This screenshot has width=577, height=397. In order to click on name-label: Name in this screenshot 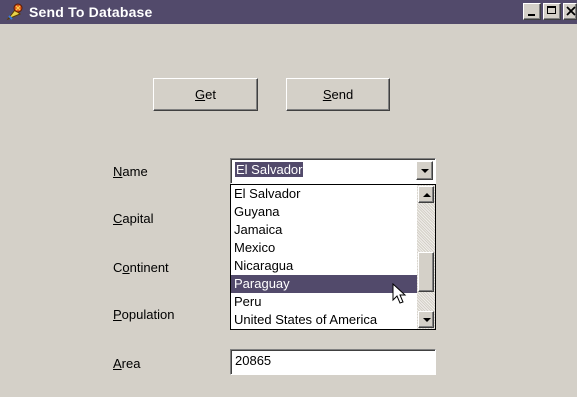, I will do `click(130, 171)`.